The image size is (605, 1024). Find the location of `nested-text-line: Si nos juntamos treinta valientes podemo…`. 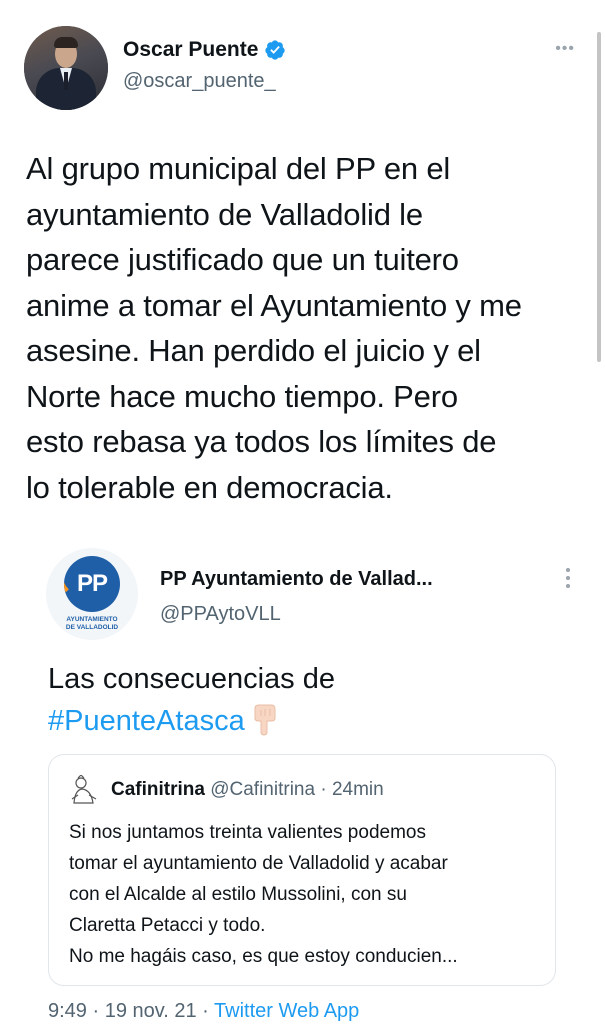

nested-text-line: Si nos juntamos treinta valientes podemo… is located at coordinates (247, 832).